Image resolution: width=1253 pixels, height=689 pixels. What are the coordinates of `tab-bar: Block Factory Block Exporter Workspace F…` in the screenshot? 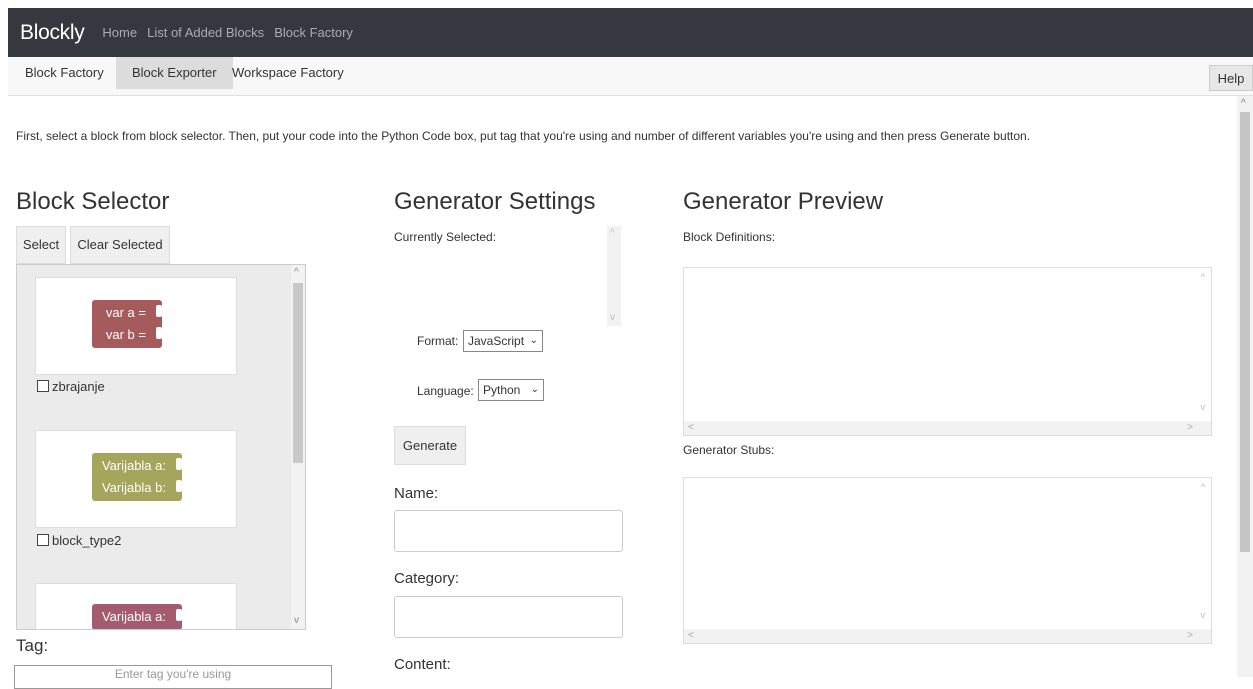 It's located at (630, 76).